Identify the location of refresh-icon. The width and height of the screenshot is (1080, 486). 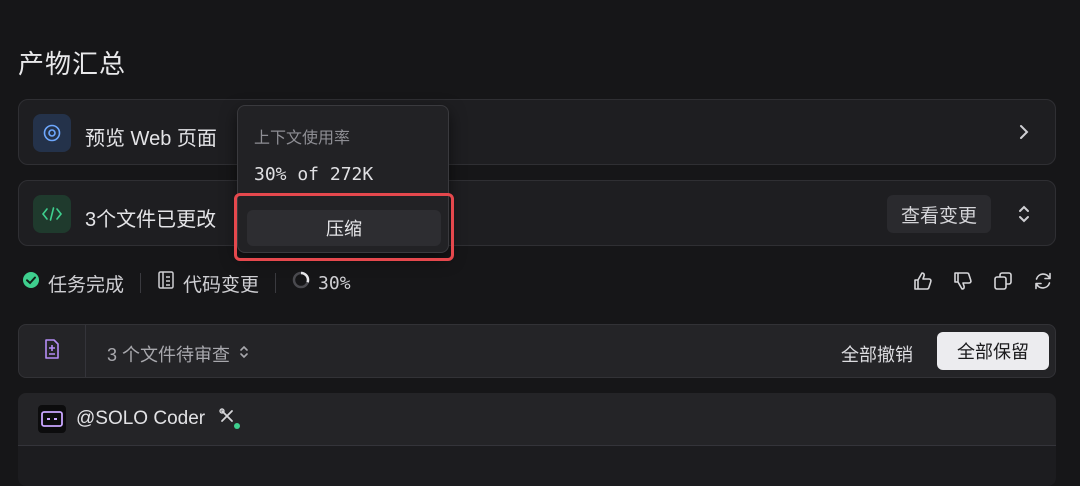
(1043, 283).